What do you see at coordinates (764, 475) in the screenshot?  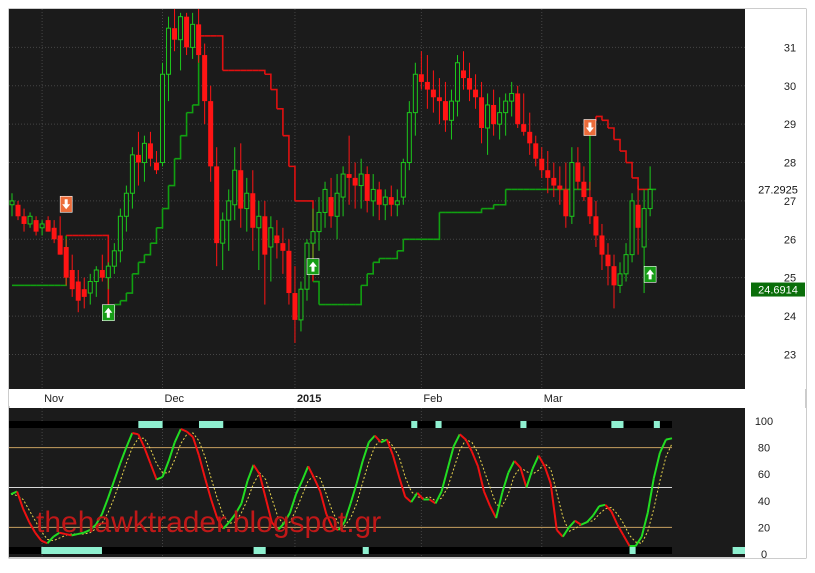 I see `stochastic-tick-label: 60` at bounding box center [764, 475].